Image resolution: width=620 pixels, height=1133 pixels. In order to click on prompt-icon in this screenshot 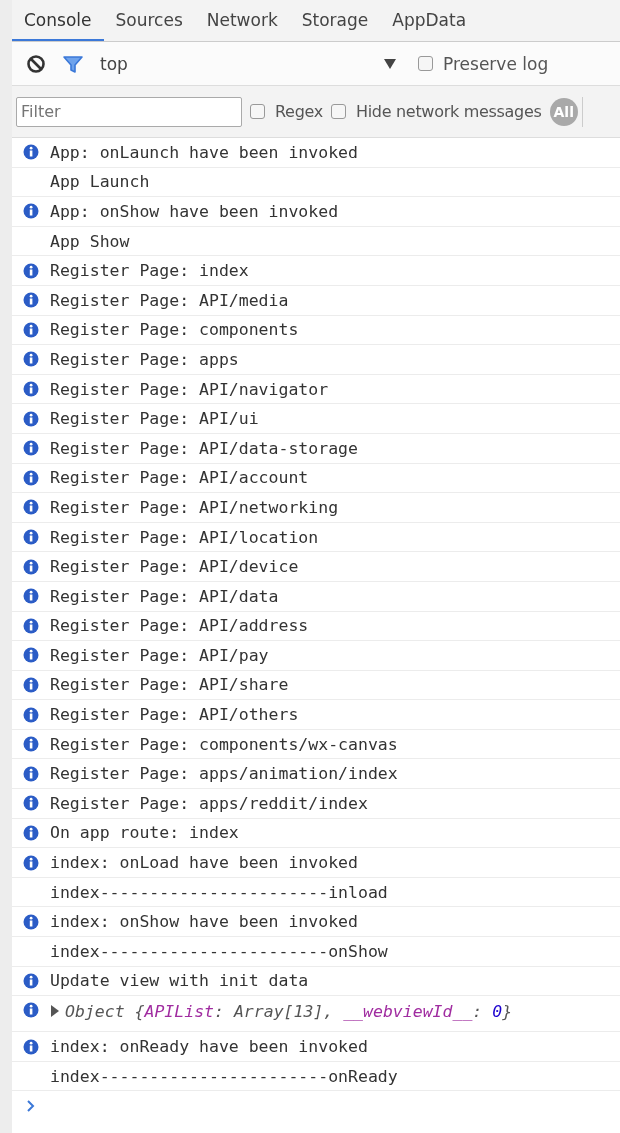, I will do `click(31, 1106)`.